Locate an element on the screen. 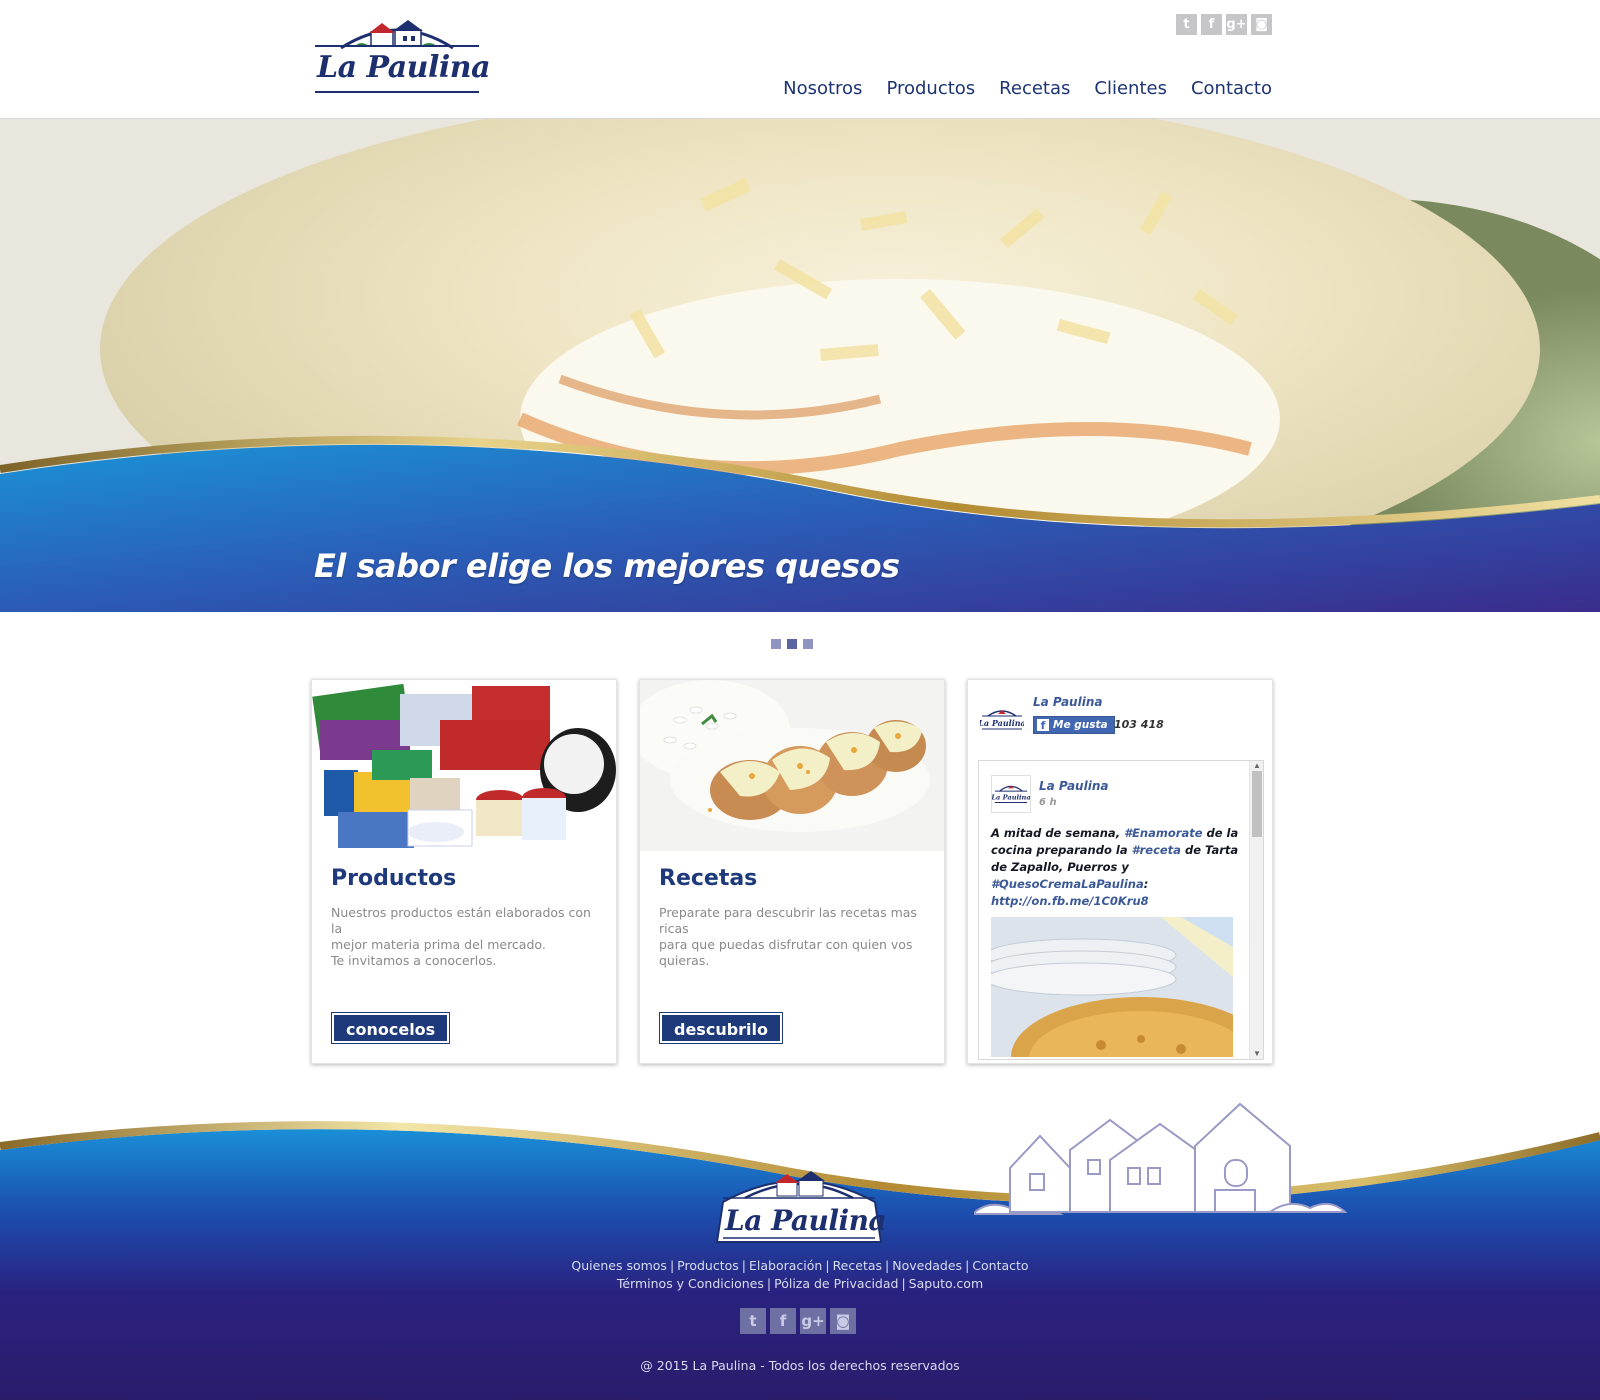 The height and width of the screenshot is (1400, 1600). descubrilo-button: descubrilo is located at coordinates (721, 1028).